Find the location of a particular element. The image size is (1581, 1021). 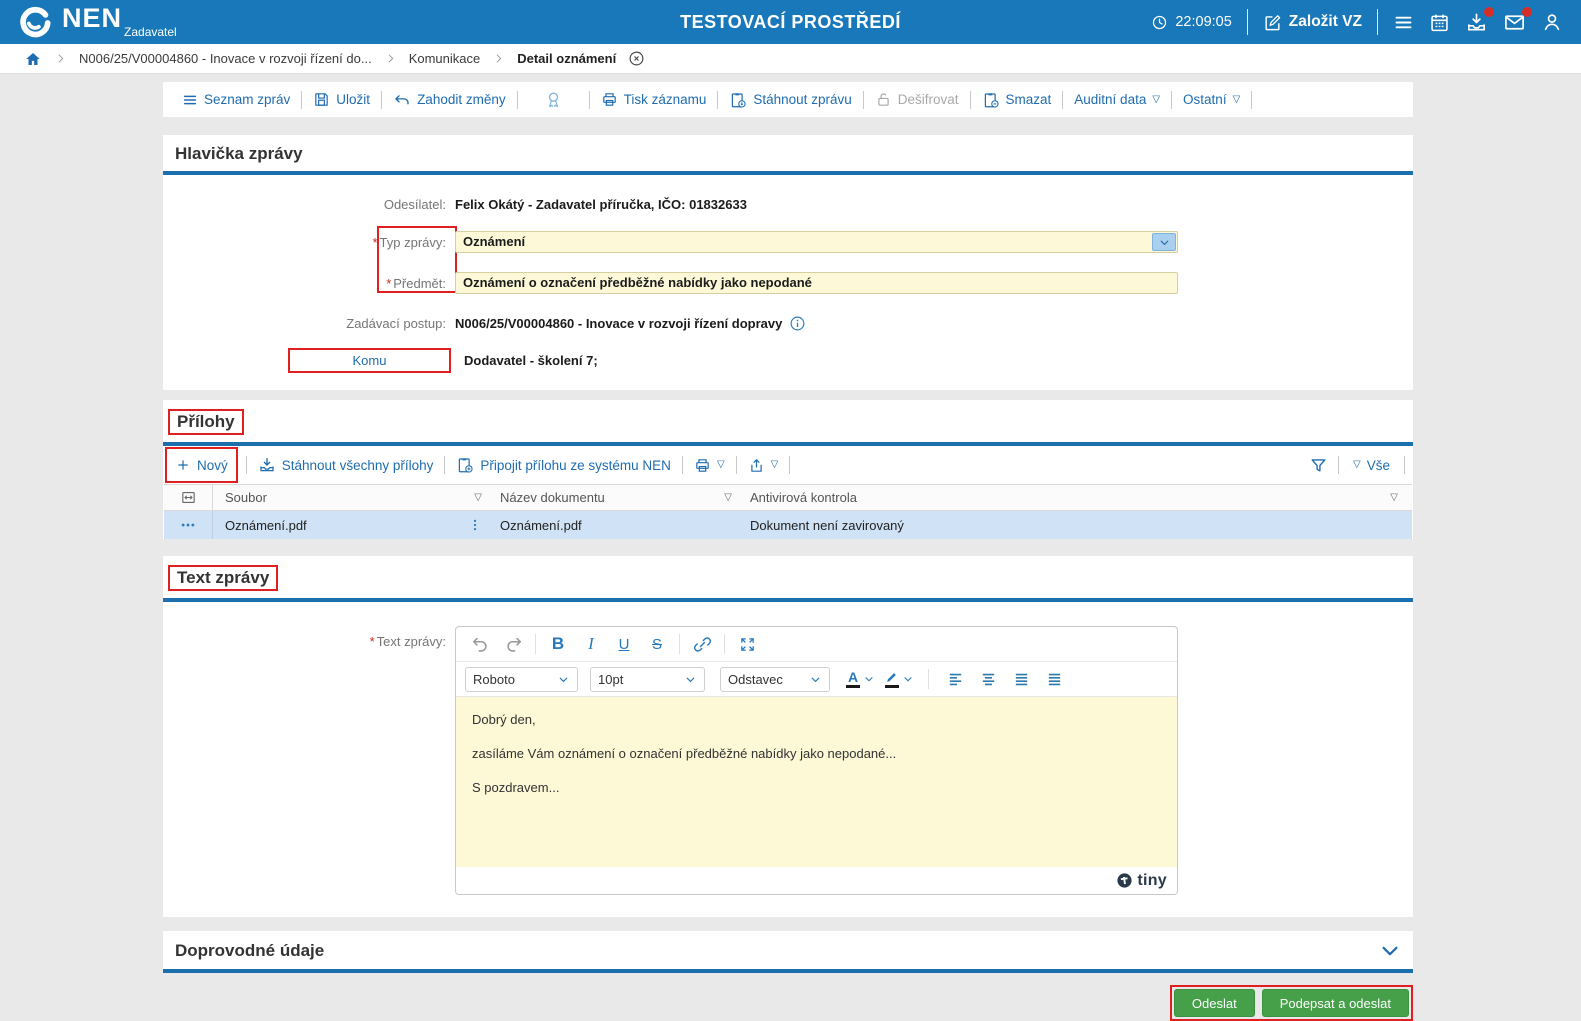

close-tab-button is located at coordinates (636, 58).